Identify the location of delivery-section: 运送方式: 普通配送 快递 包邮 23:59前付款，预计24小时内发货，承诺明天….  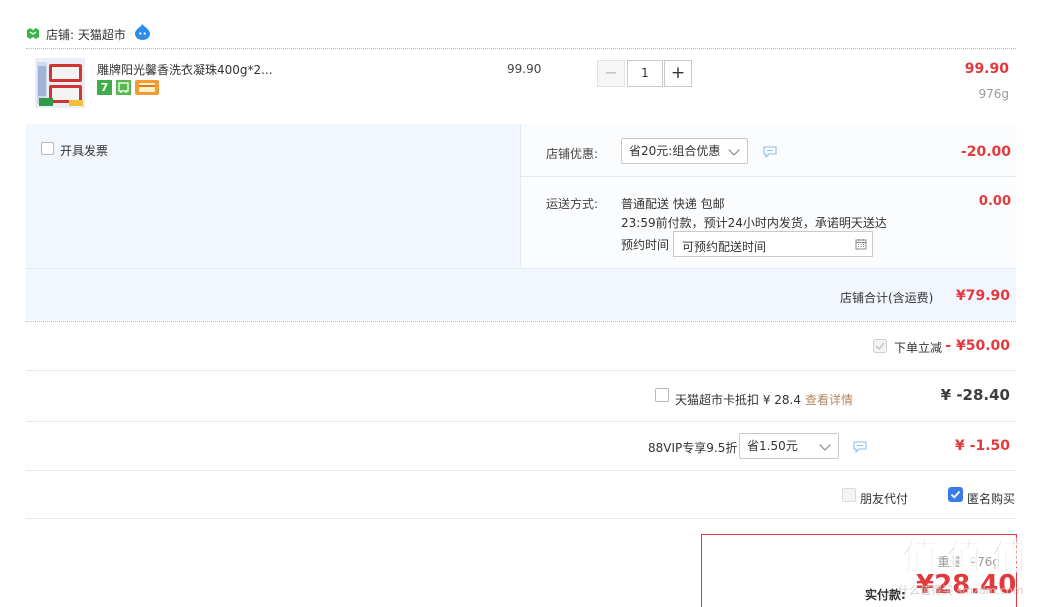
(768, 222).